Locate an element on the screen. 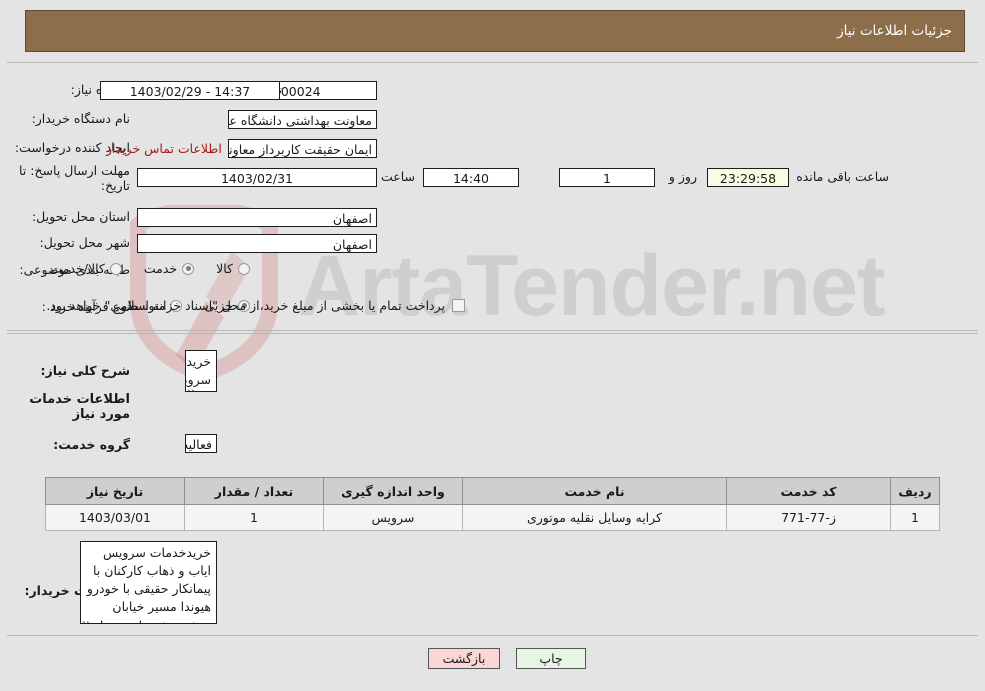 This screenshot has width=985, height=691. city-label: شهر محل تحویل: is located at coordinates (84, 242).